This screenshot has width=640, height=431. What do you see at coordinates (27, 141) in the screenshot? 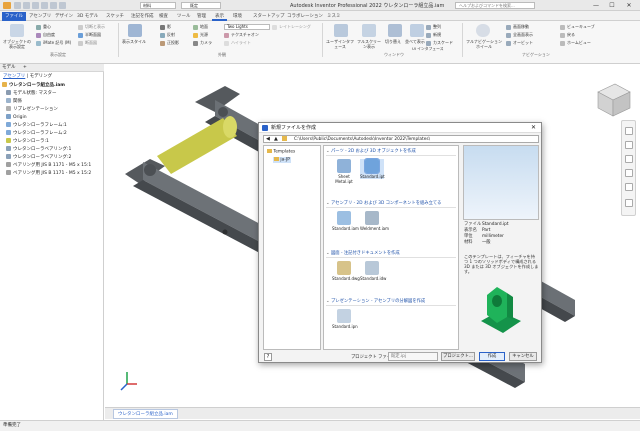
I see `tree-item: ウレタンローラ:1` at bounding box center [27, 141].